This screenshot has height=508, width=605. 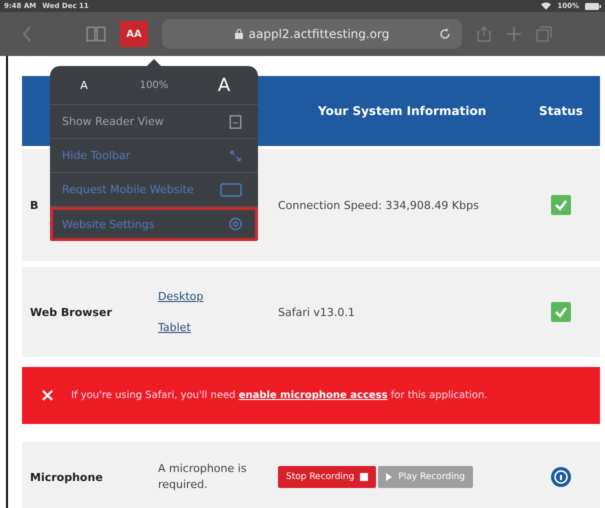 I want to click on alert-message: If you're using Safari, you'll need enable microphone access for this application., so click(x=279, y=395).